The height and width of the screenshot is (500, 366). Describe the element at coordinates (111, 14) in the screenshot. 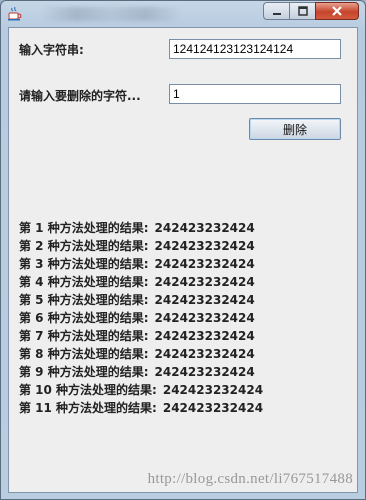

I see `title-text-blurred` at that location.